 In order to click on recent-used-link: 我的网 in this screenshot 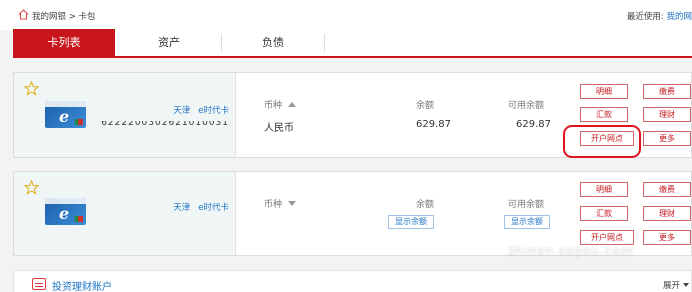, I will do `click(679, 17)`.